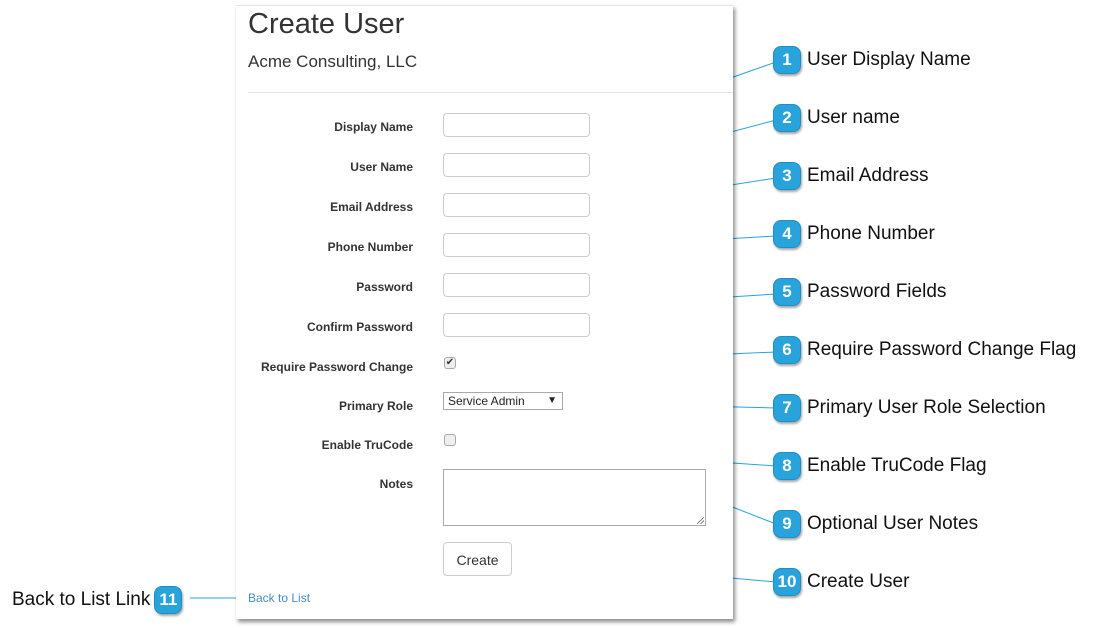  I want to click on annotation-3: 3 Email Address, so click(850, 176).